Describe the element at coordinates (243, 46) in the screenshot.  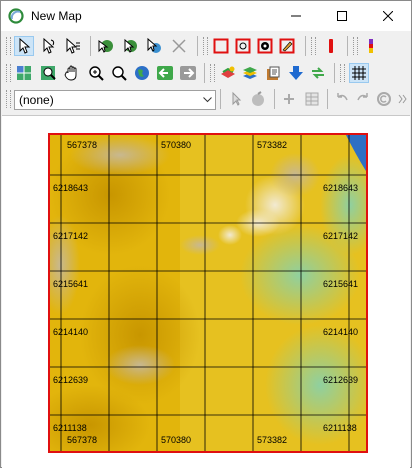
I see `frame-zoom-icon` at that location.